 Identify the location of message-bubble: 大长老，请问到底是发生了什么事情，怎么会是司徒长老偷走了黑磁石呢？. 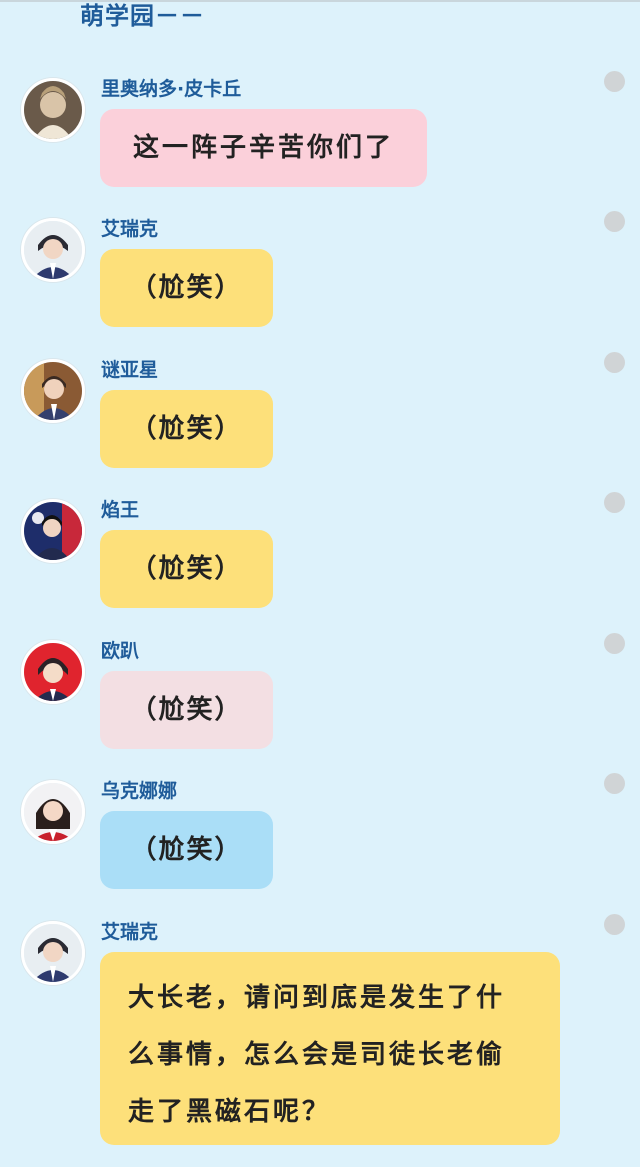
(330, 1048).